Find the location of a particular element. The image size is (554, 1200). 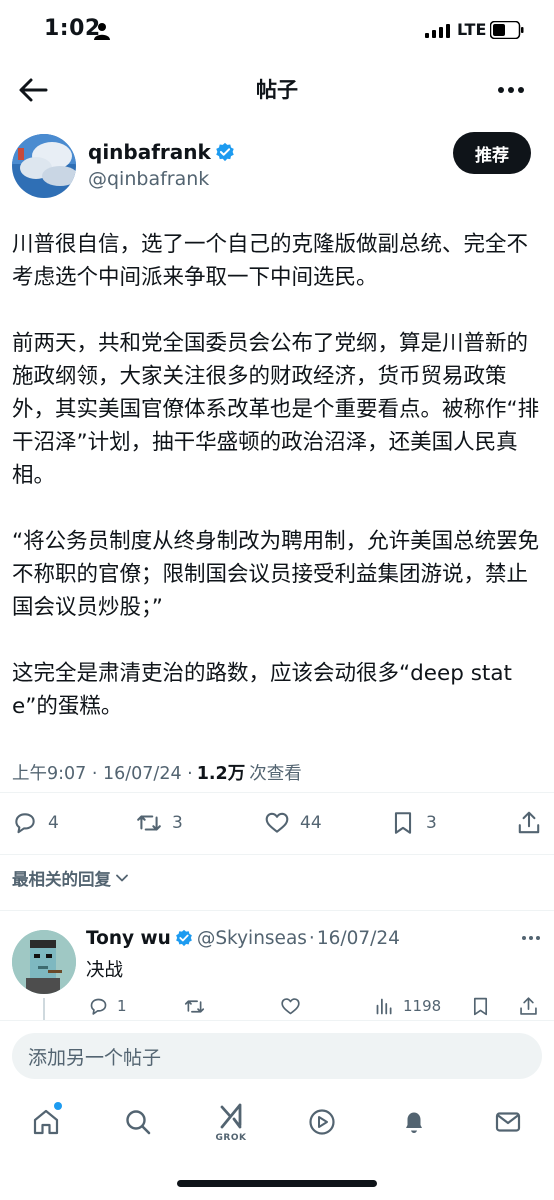

reply-author-handle: @Skyinseas is located at coordinates (252, 938).